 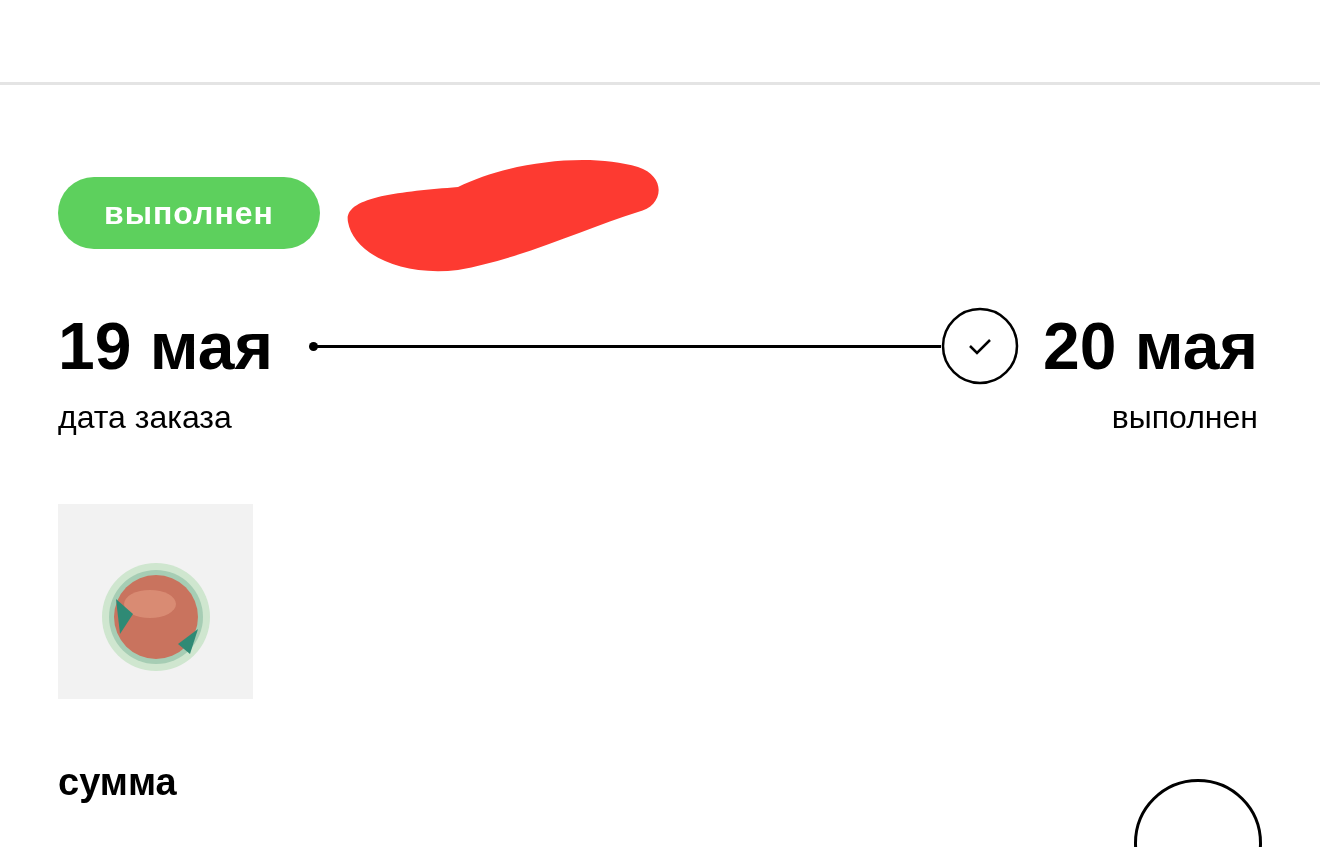 I want to click on timeline-dot, so click(x=313, y=346).